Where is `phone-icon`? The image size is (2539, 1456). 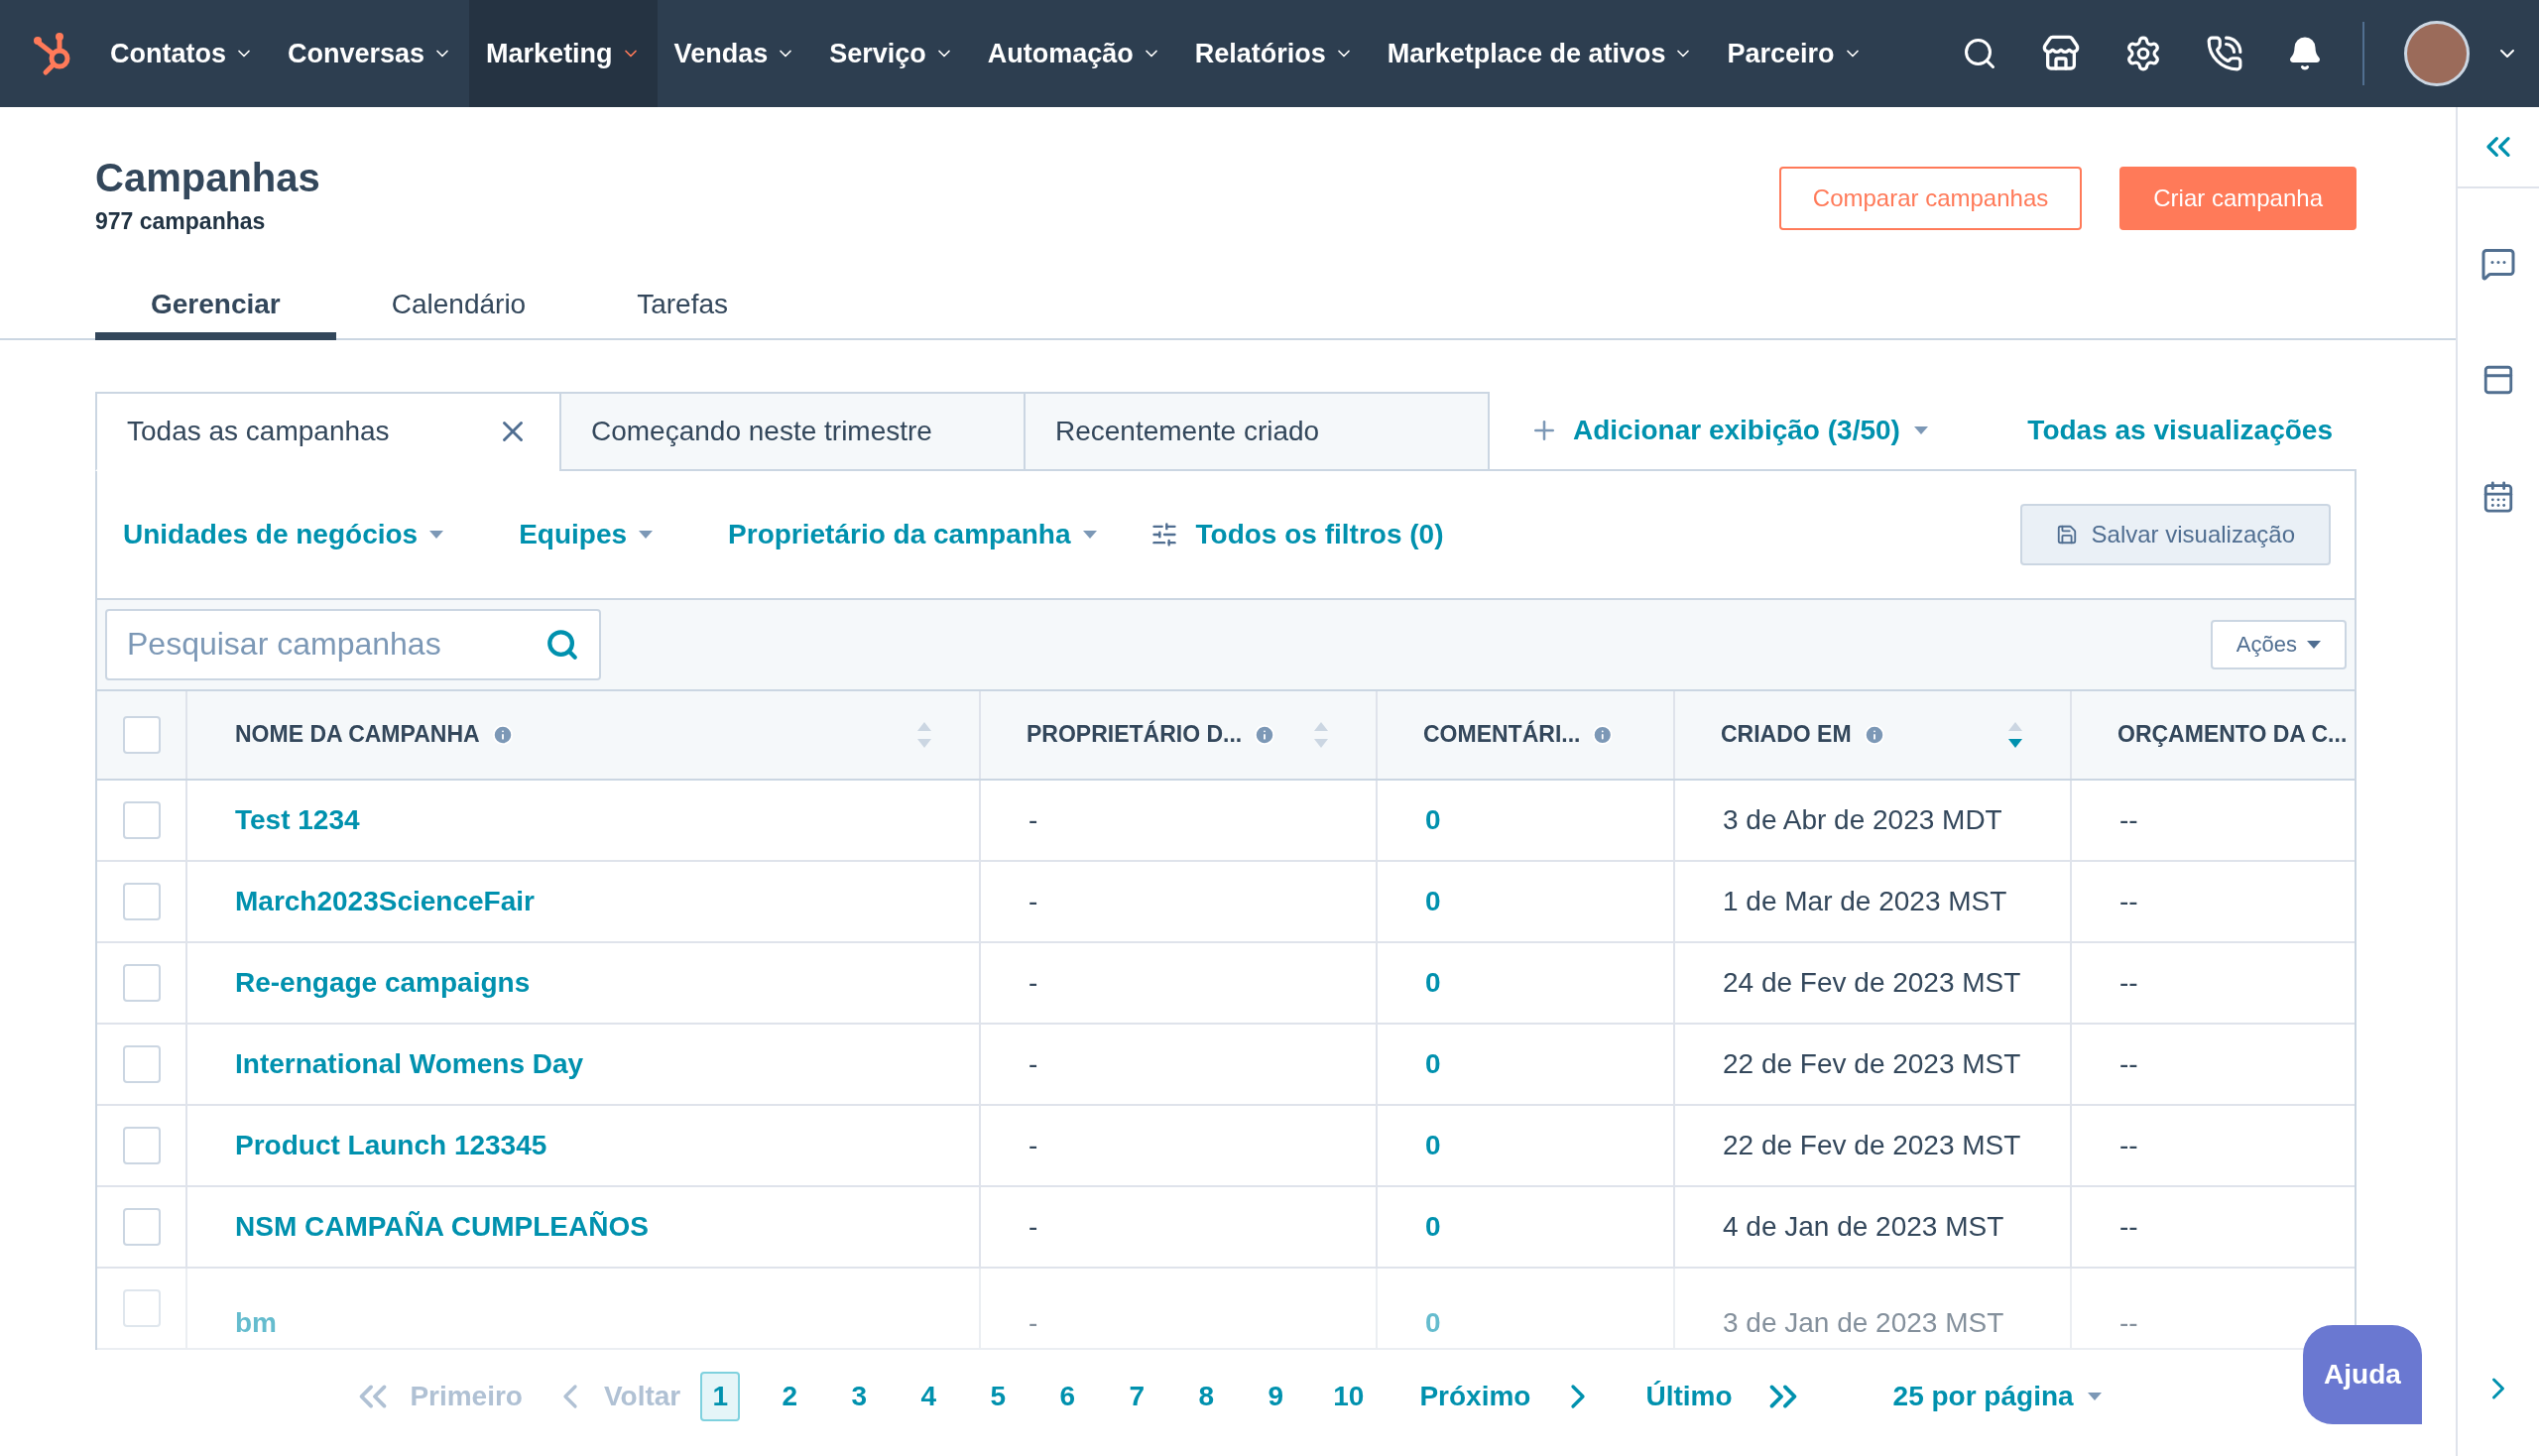
phone-icon is located at coordinates (2225, 53).